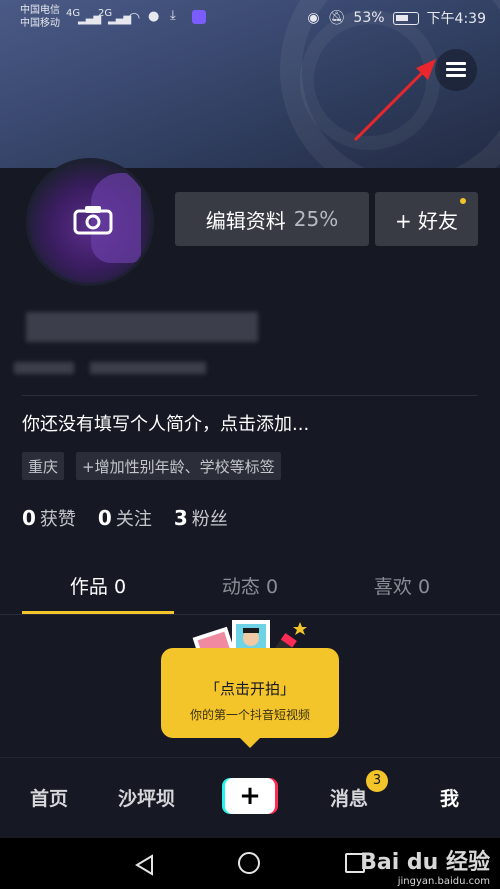 The image size is (500, 889). I want to click on status-right: ◉ 🔕︎ 53% 下午4:39, so click(396, 18).